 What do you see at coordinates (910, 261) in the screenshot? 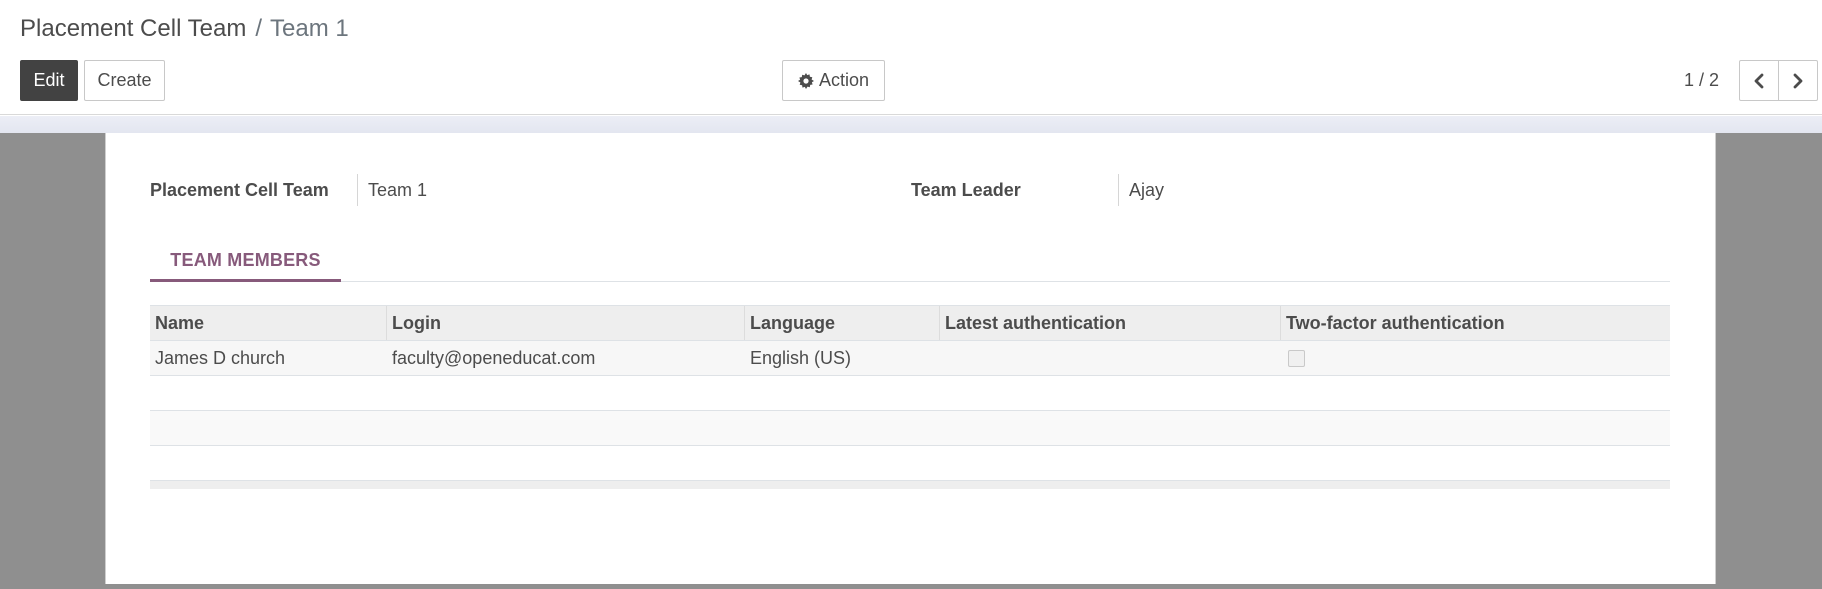
I see `notebook-tabs: TEAM MEMBERS` at bounding box center [910, 261].